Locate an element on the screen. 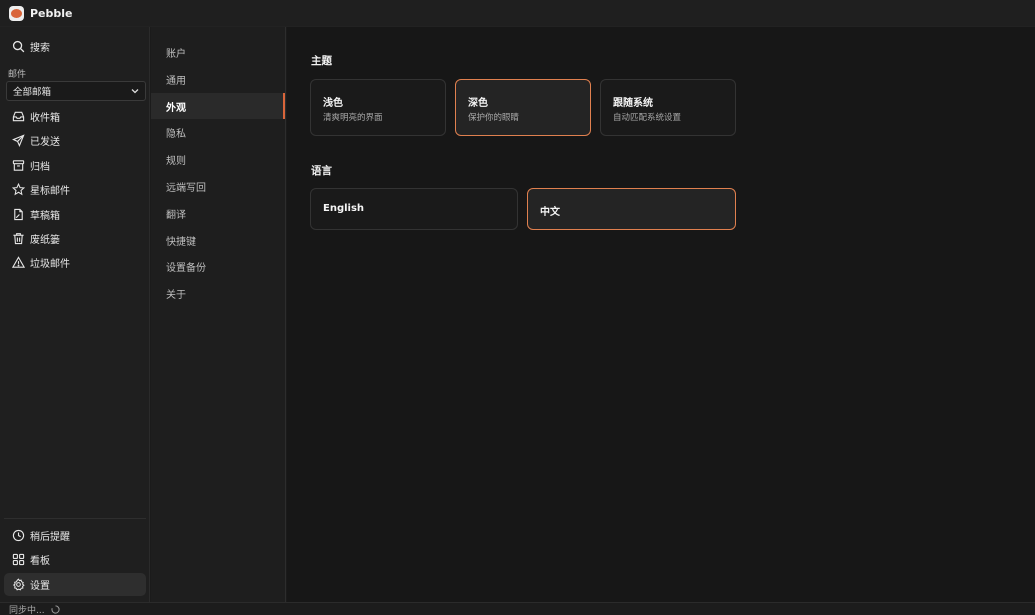 The width and height of the screenshot is (1035, 615). app-logo-icon is located at coordinates (16, 13).